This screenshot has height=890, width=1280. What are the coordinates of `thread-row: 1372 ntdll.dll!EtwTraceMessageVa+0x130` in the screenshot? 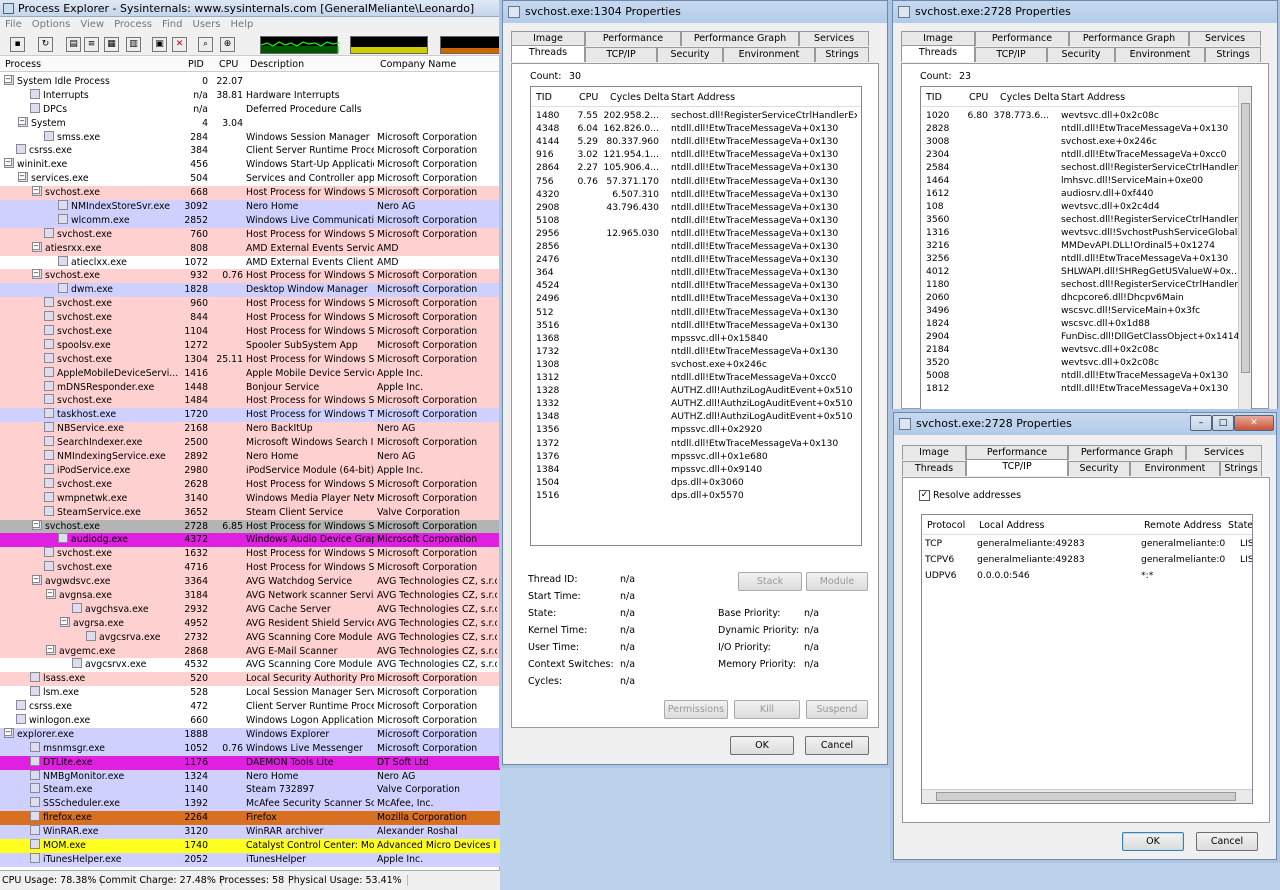 It's located at (696, 443).